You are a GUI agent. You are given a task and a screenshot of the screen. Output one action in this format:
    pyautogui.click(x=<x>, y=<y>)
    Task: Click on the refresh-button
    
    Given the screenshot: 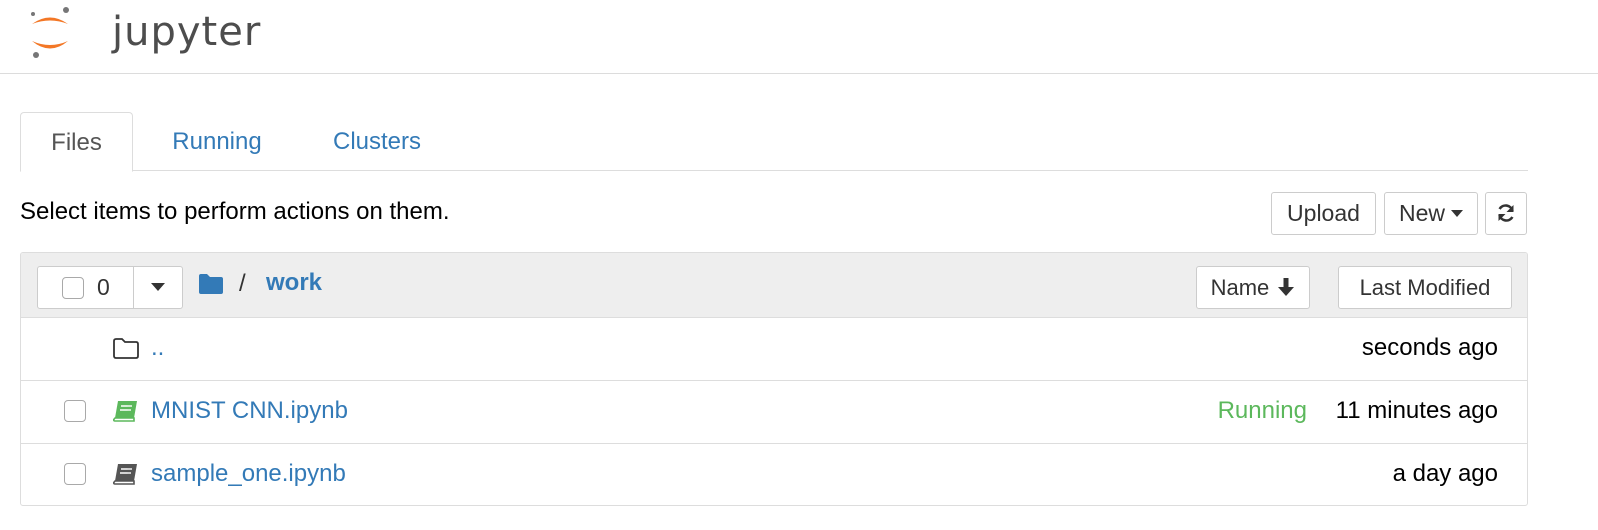 What is the action you would take?
    pyautogui.click(x=1506, y=213)
    